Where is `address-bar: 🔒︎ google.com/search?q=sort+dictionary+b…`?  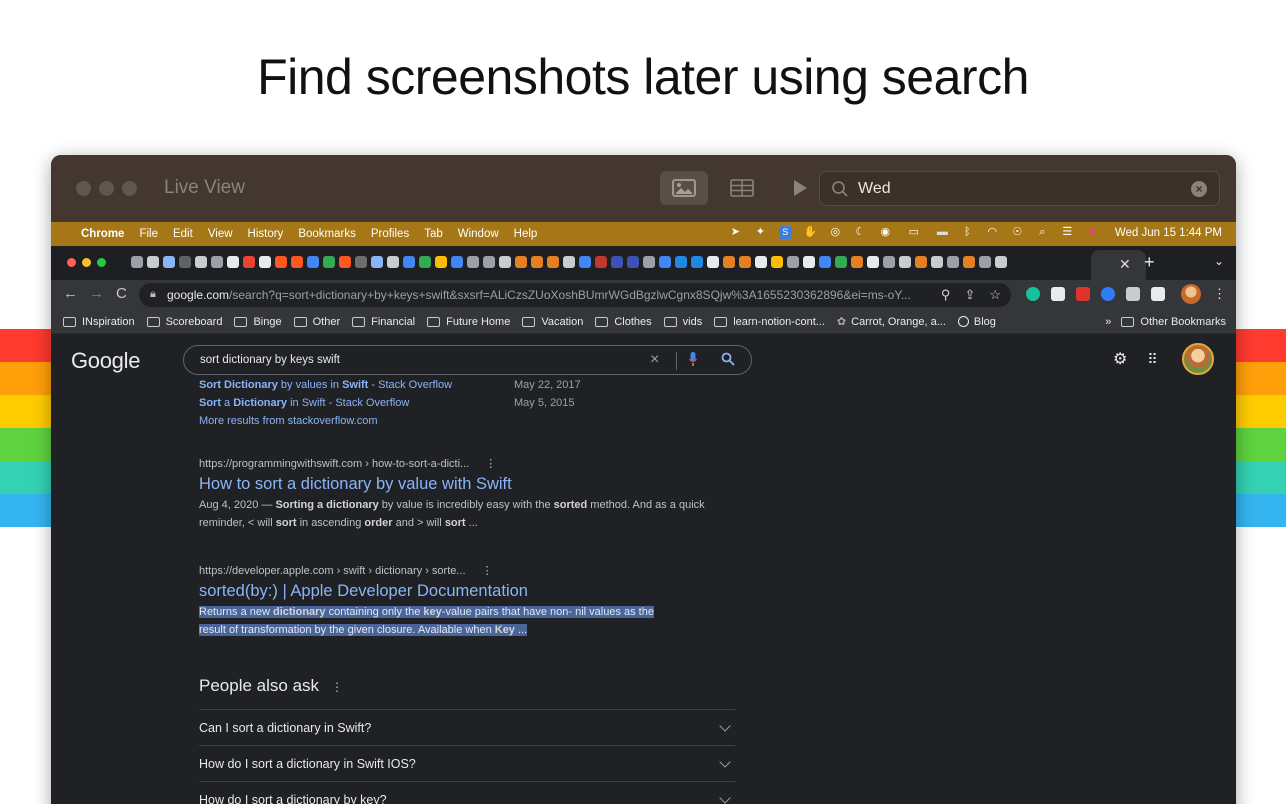 address-bar: 🔒︎ google.com/search?q=sort+dictionary+b… is located at coordinates (575, 295).